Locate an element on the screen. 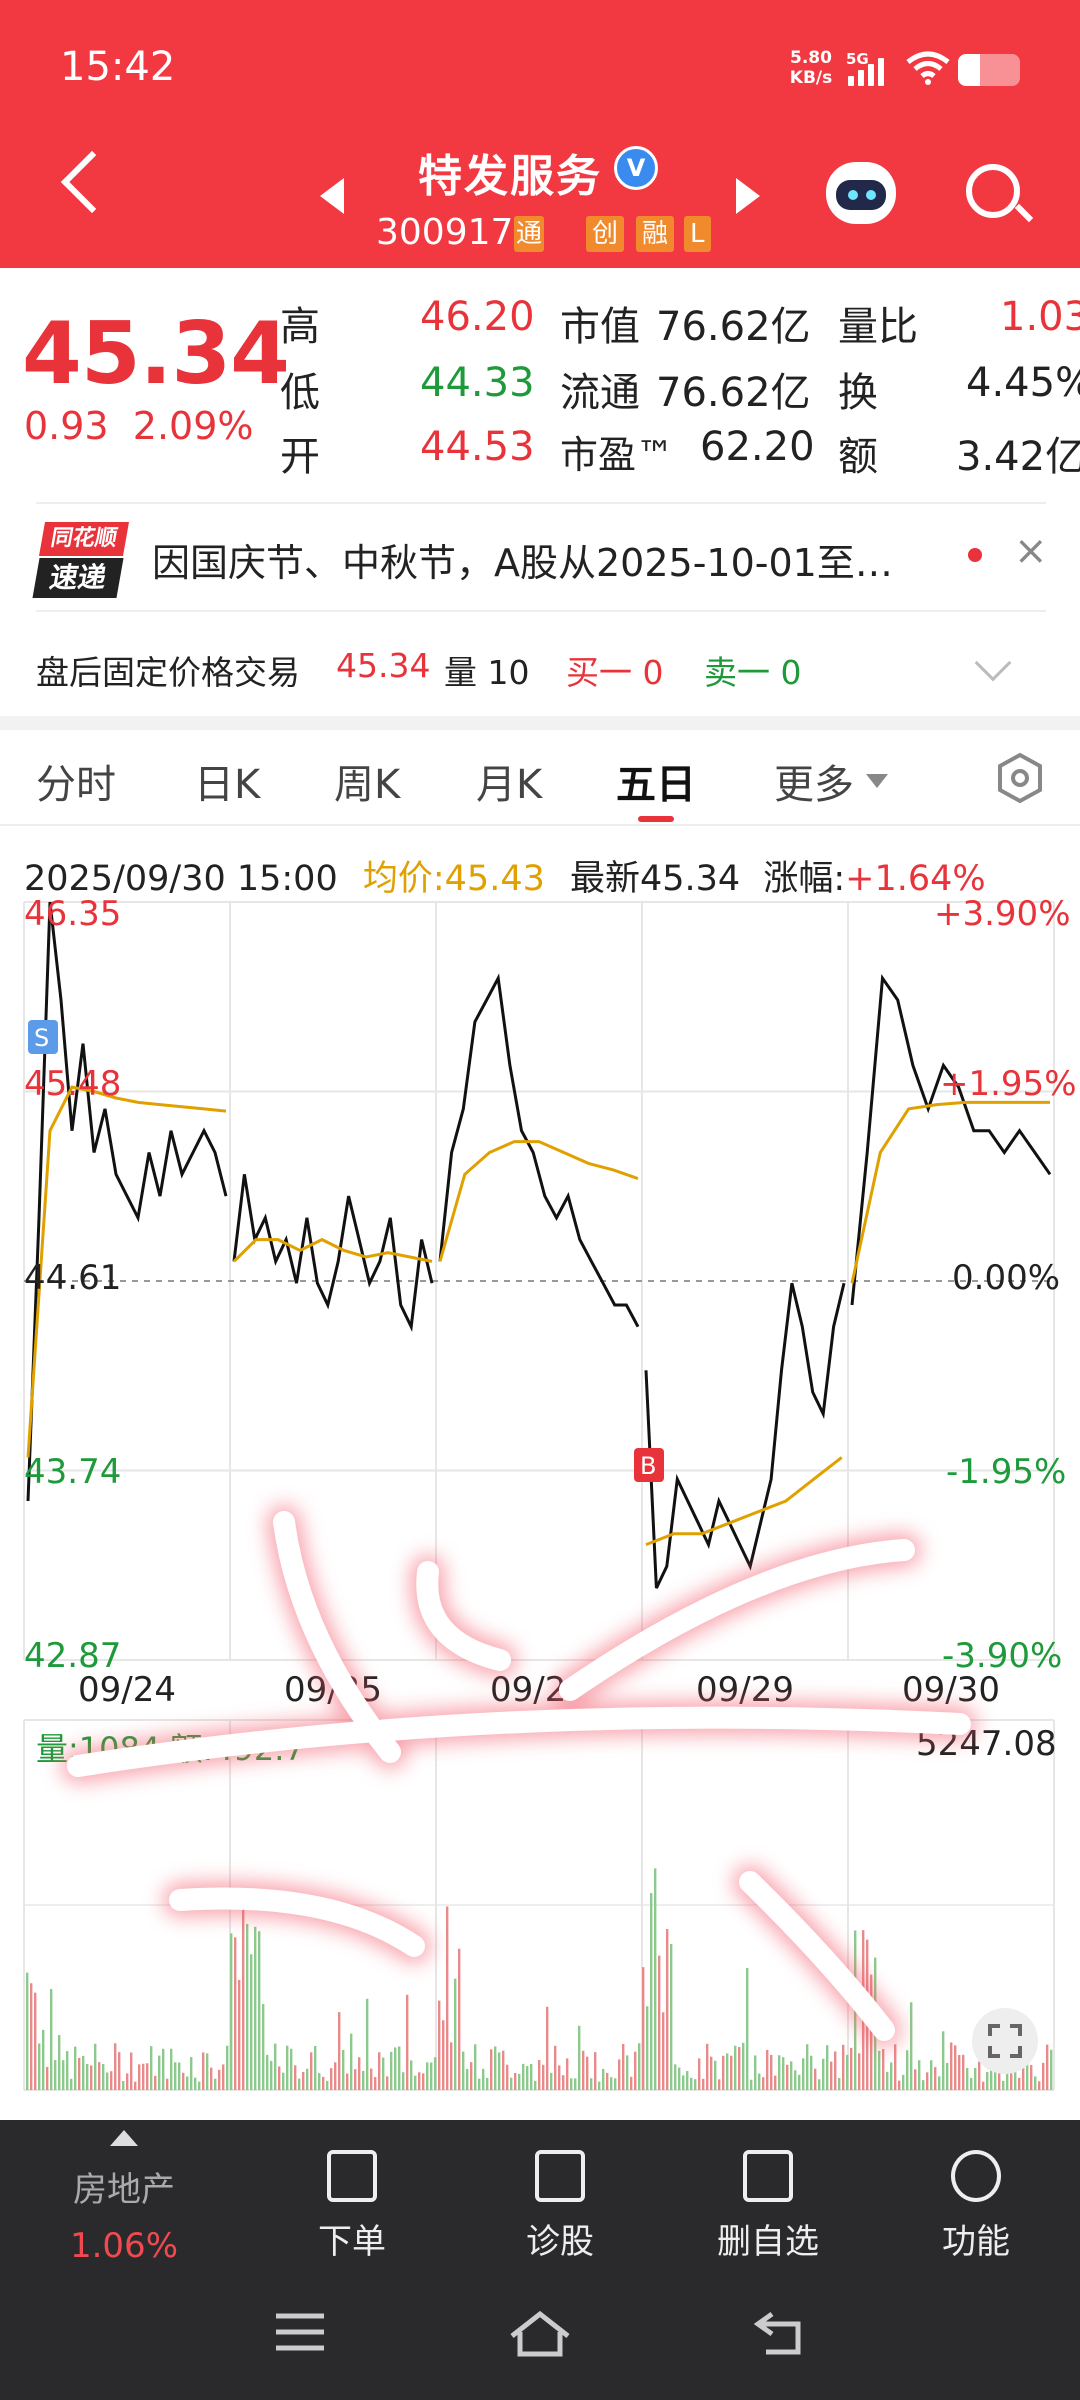  tab-daily-k: 日K is located at coordinates (227, 781).